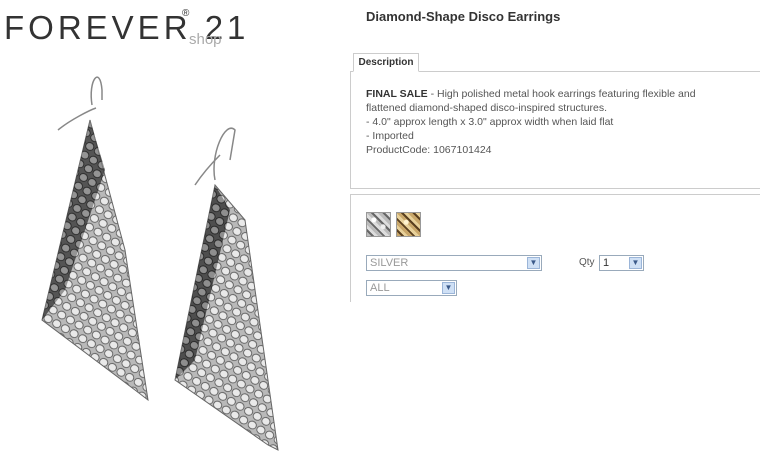 The height and width of the screenshot is (471, 778). I want to click on product-code: ProductCode: 1067101424, so click(429, 150).